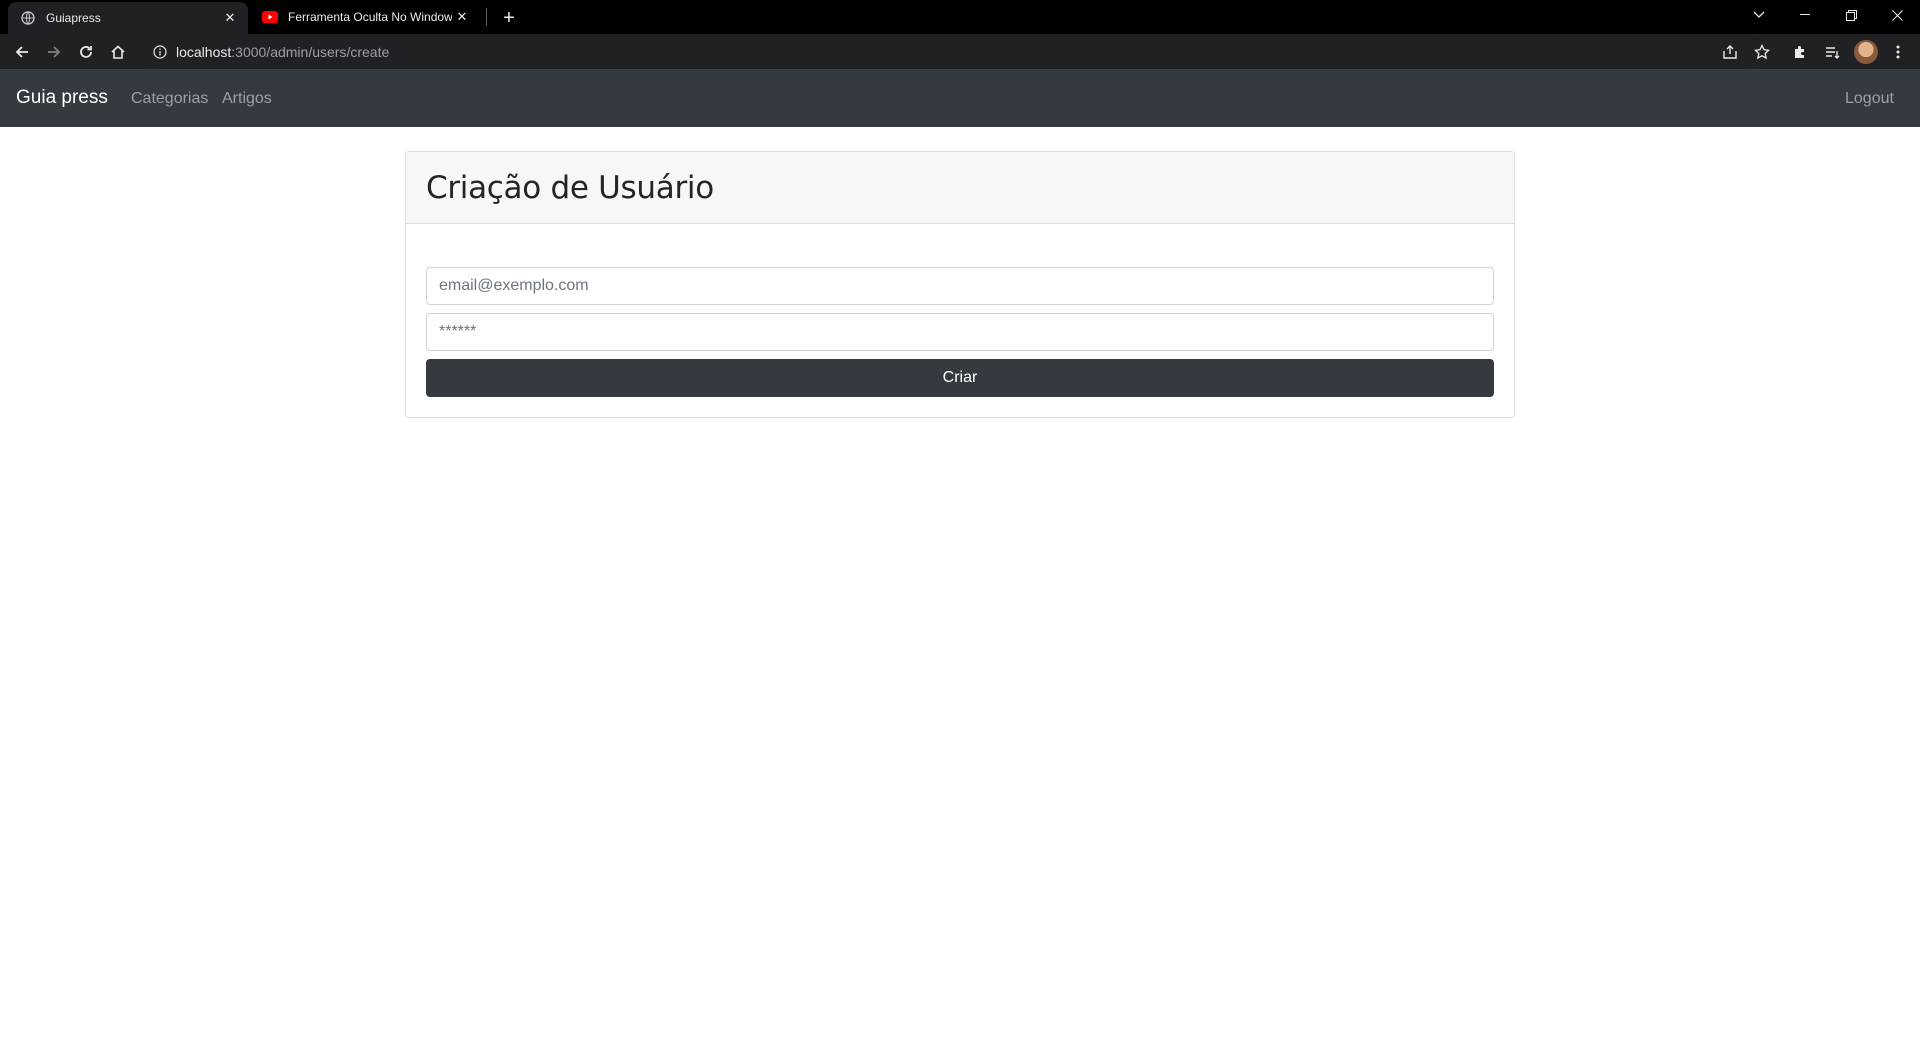 The width and height of the screenshot is (1920, 1040). I want to click on home-icon, so click(118, 52).